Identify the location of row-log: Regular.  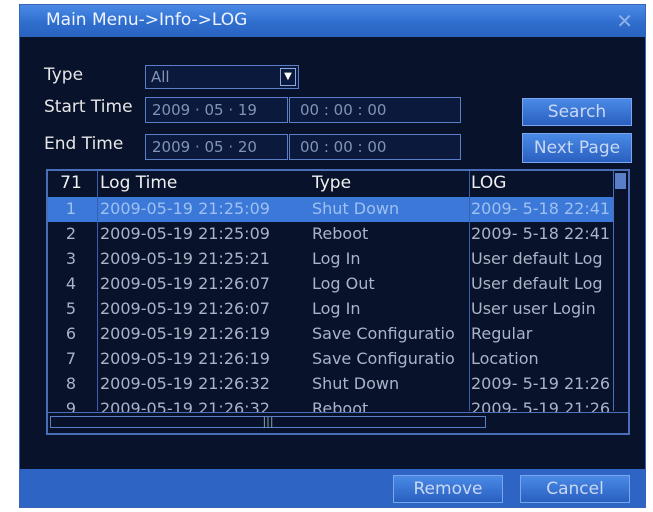
(502, 333).